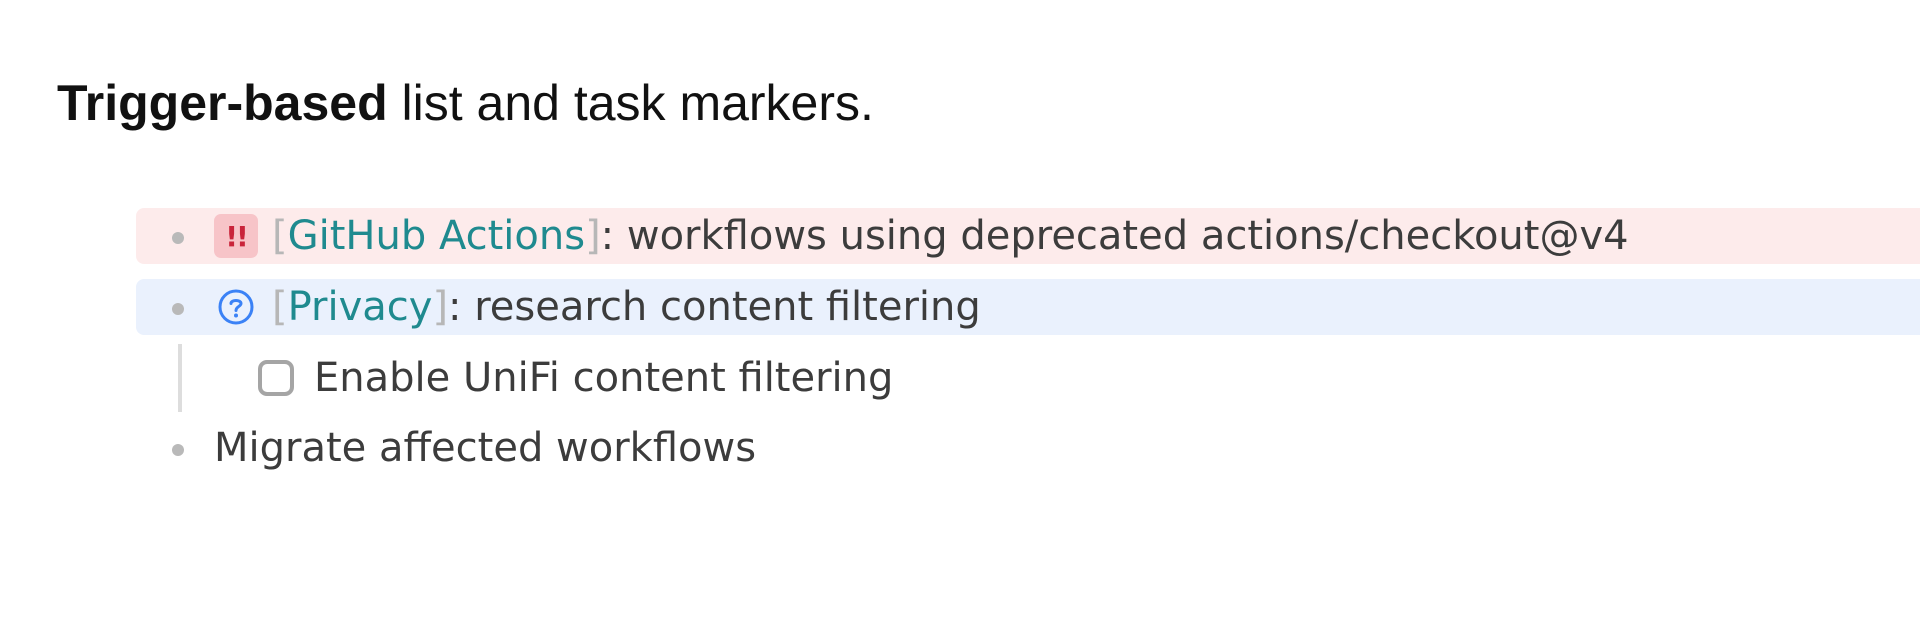  What do you see at coordinates (222, 103) in the screenshot?
I see `heading-bold-text: Trigger-based` at bounding box center [222, 103].